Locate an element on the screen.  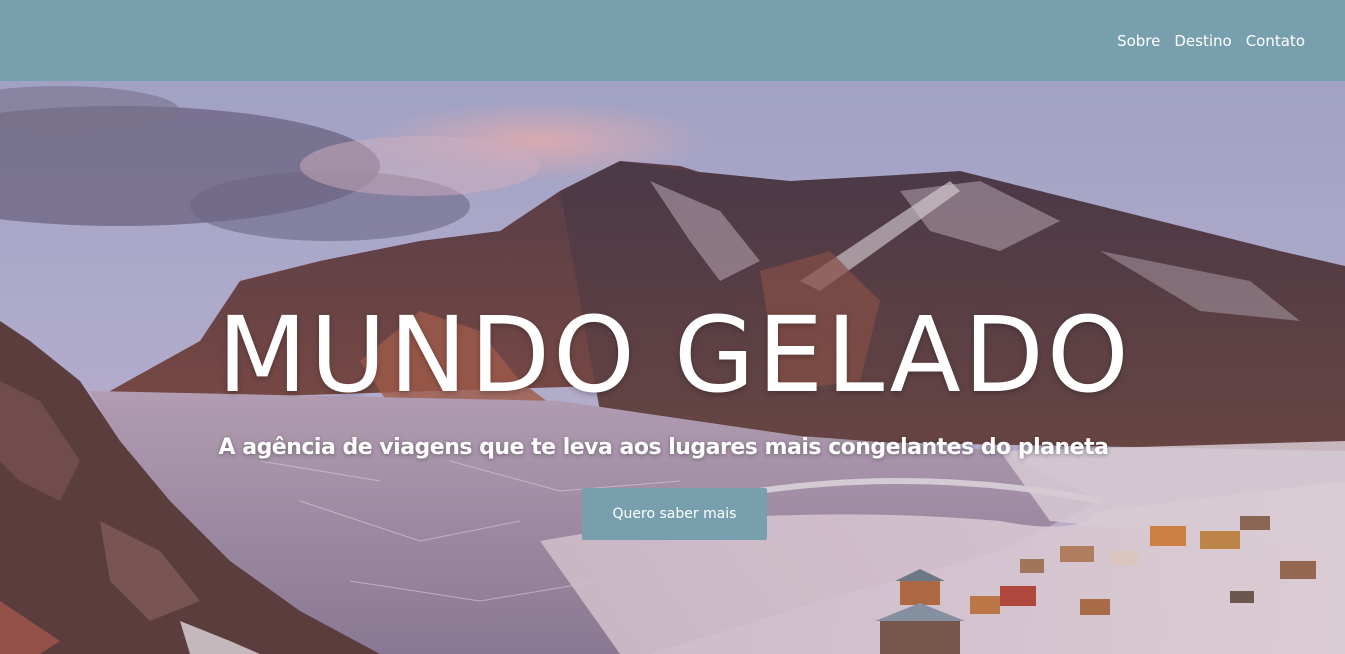
nav-link-contato: Contato is located at coordinates (1275, 41).